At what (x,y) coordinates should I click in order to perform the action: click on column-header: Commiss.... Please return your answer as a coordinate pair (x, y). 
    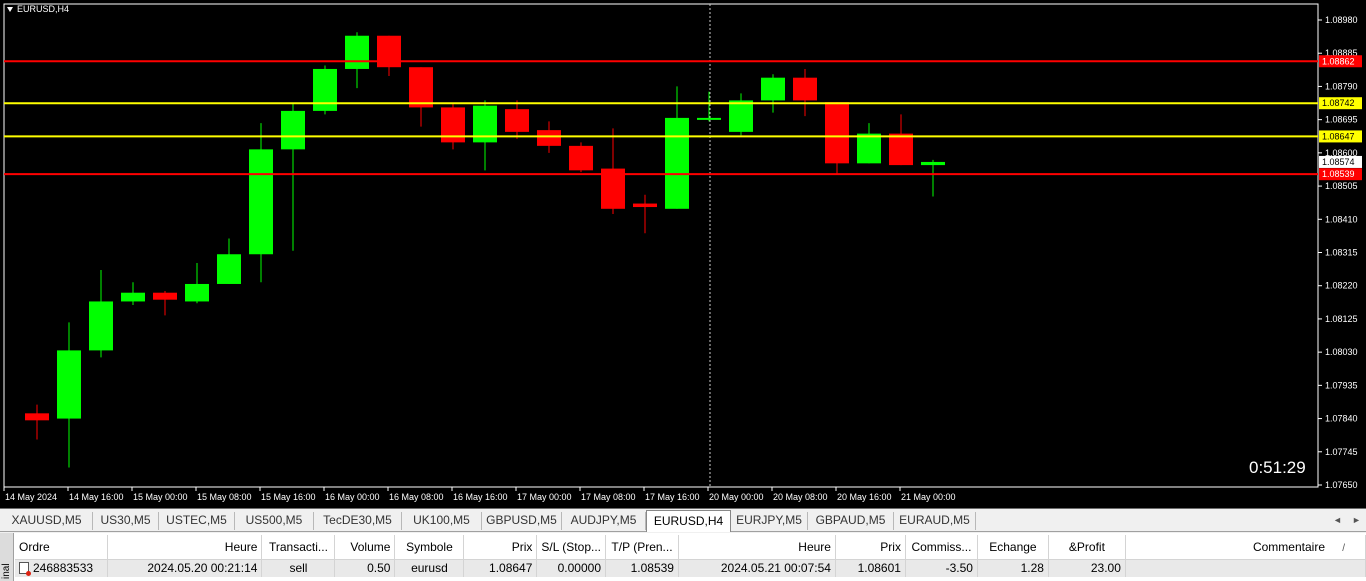
    Looking at the image, I should click on (941, 547).